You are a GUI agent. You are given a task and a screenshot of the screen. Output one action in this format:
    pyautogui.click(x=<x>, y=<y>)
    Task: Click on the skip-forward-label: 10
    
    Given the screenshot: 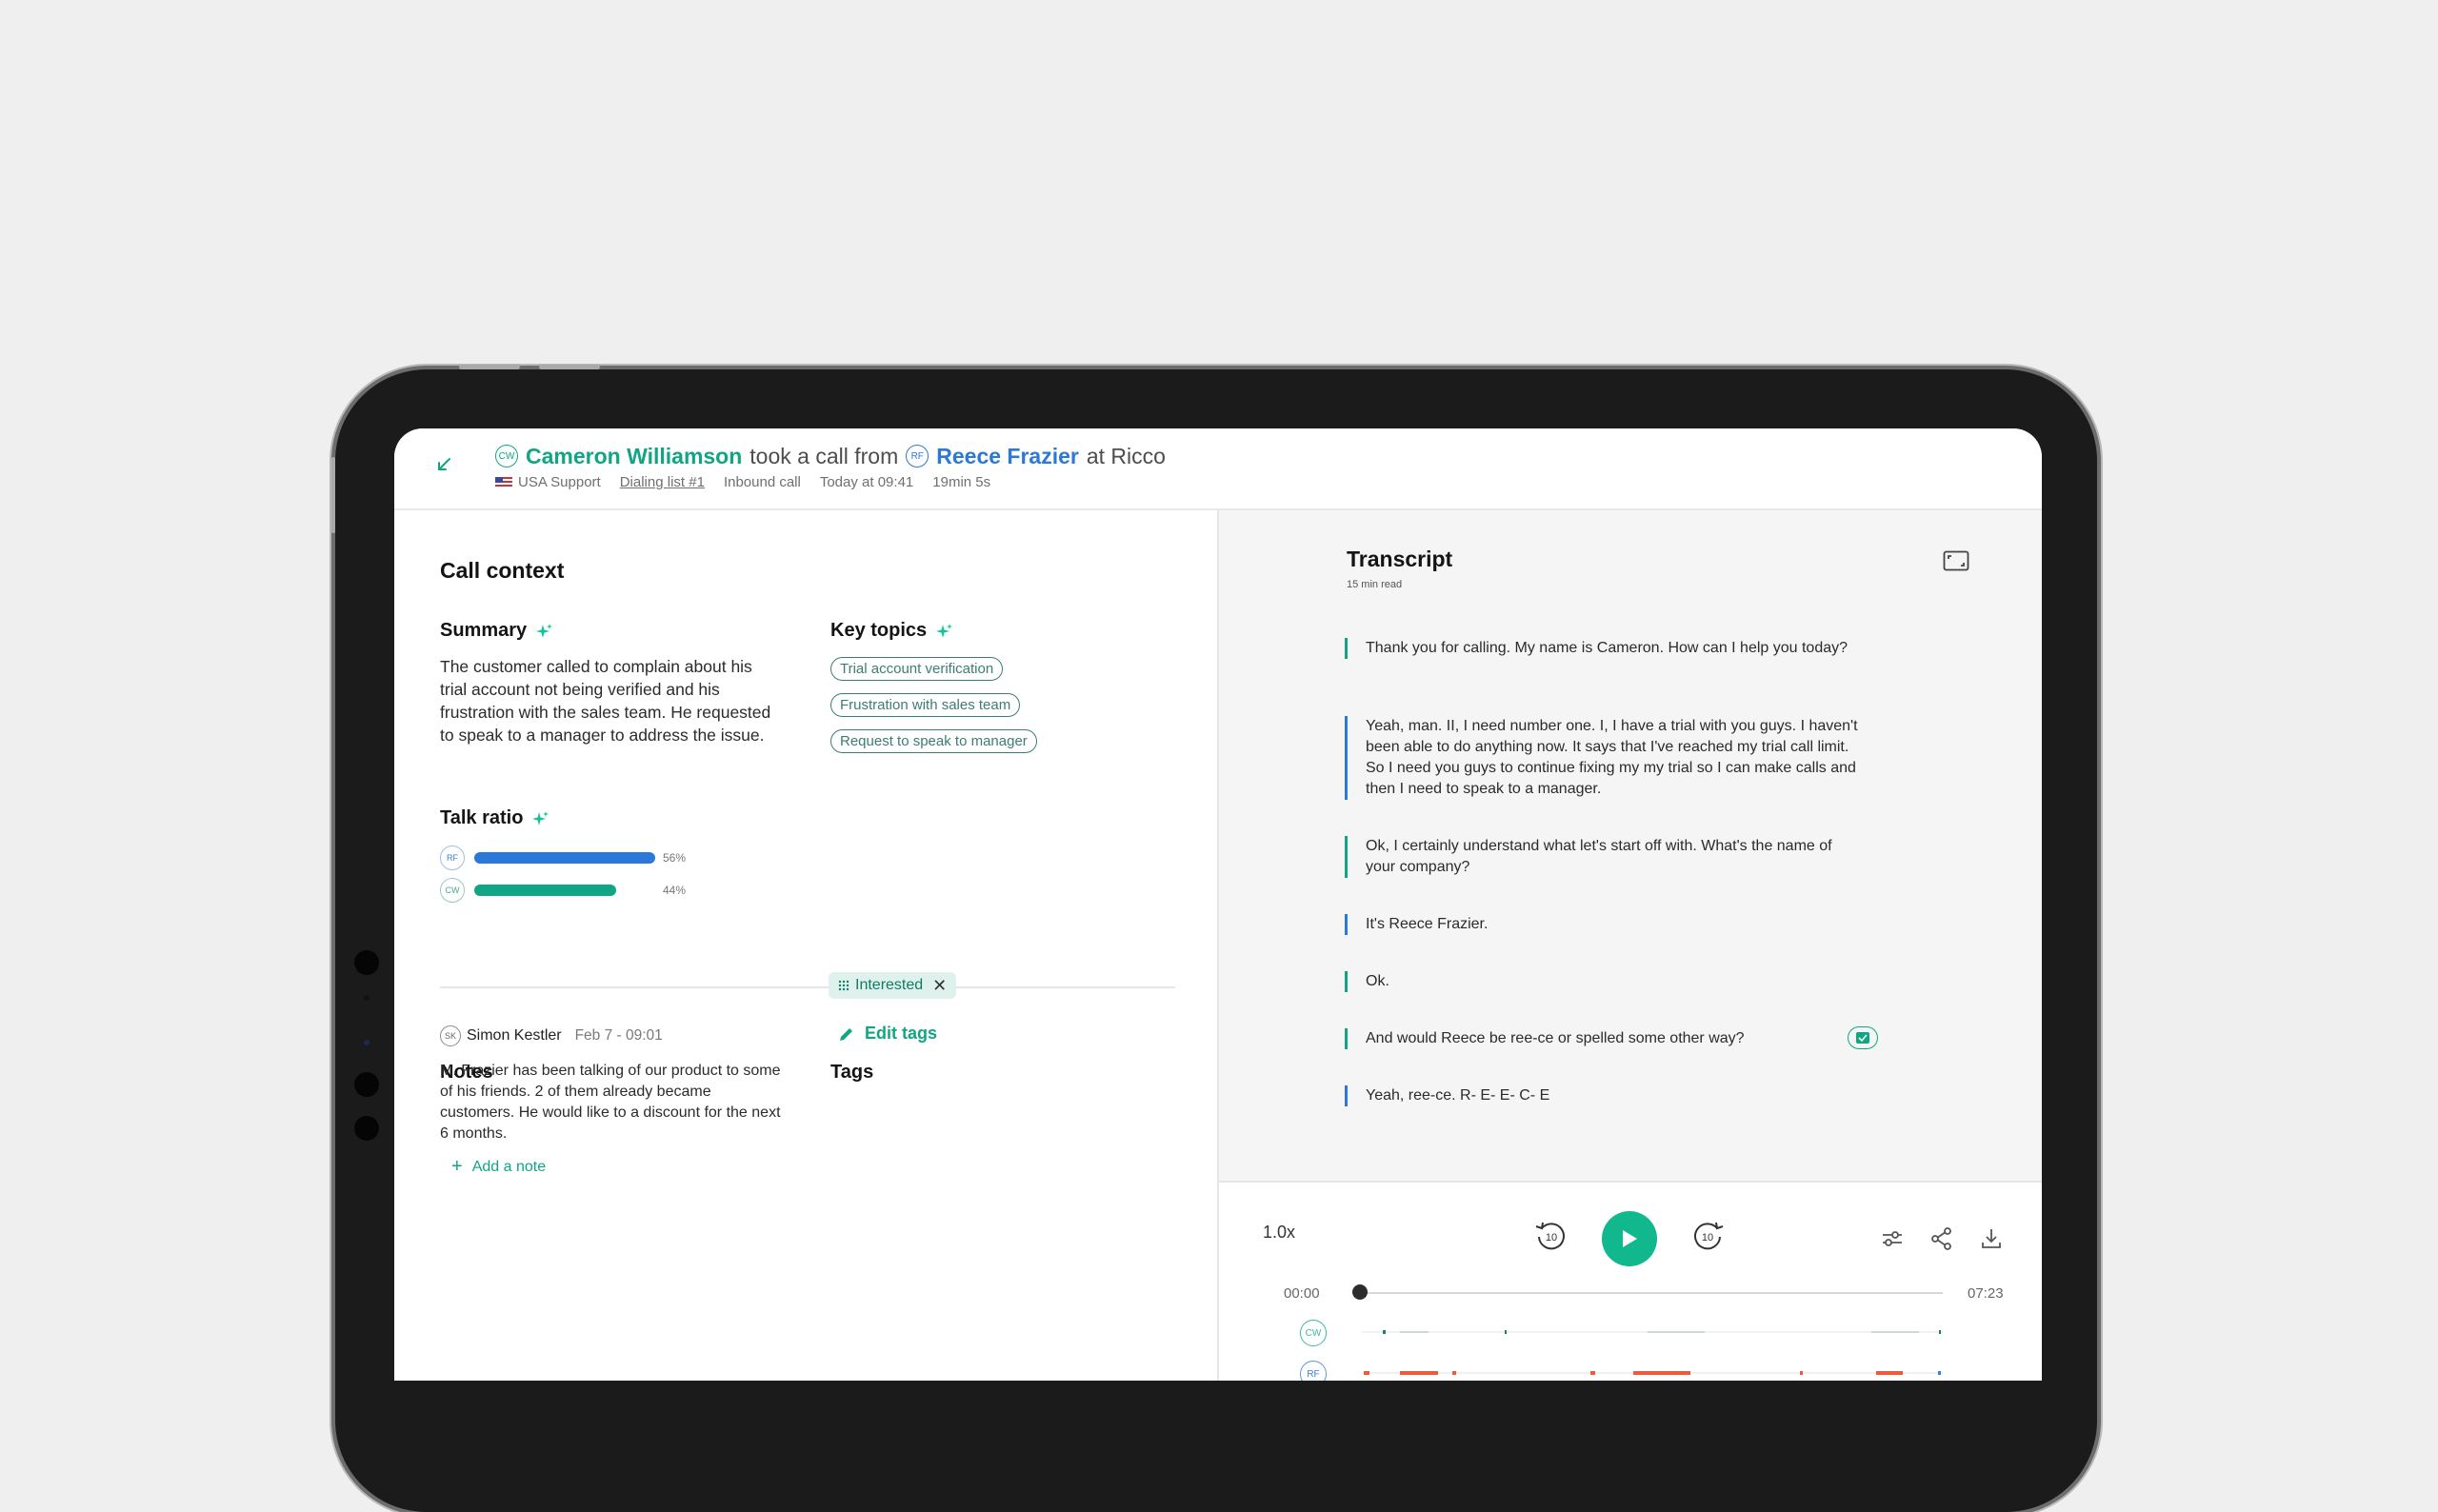 What is the action you would take?
    pyautogui.click(x=1707, y=1237)
    